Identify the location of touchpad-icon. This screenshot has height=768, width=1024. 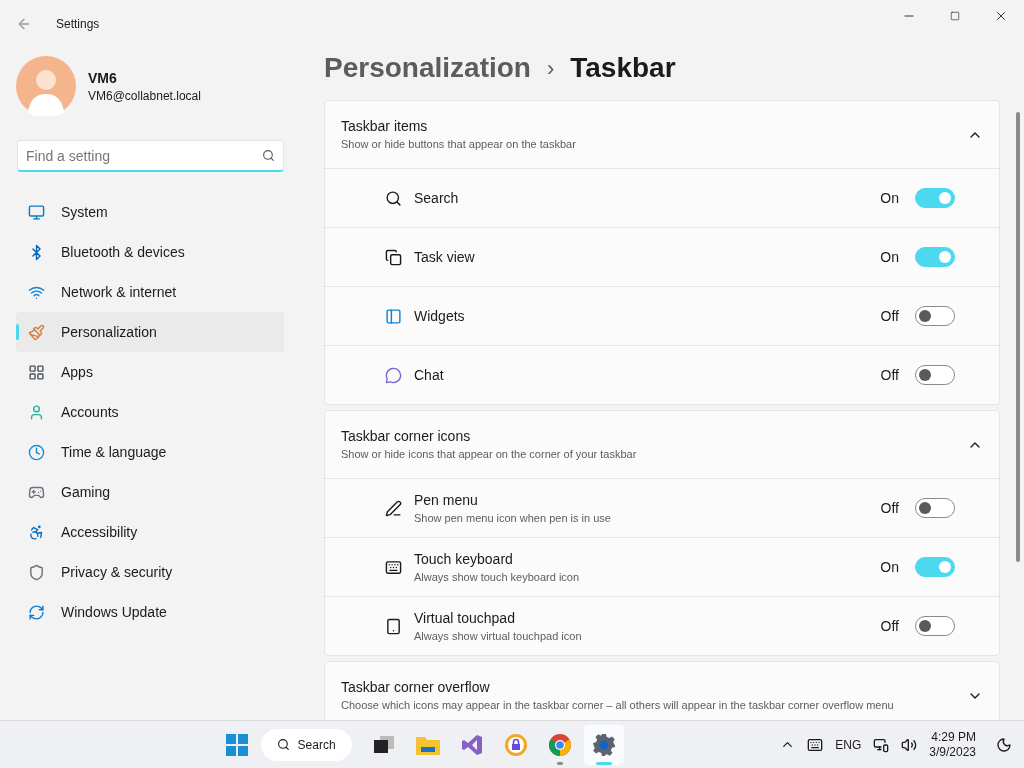
(393, 626).